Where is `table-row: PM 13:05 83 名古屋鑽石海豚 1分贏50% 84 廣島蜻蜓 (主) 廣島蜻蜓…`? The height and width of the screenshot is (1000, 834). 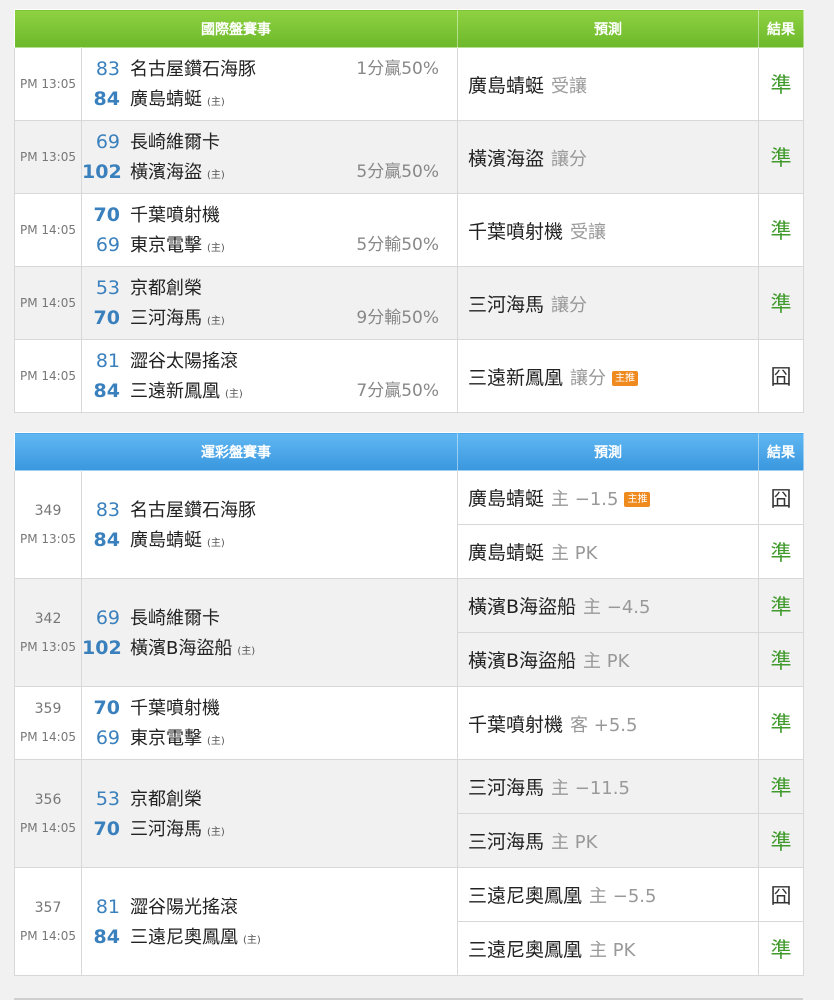 table-row: PM 13:05 83 名古屋鑽石海豚 1分贏50% 84 廣島蜻蜓 (主) 廣島蜻蜓… is located at coordinates (409, 84).